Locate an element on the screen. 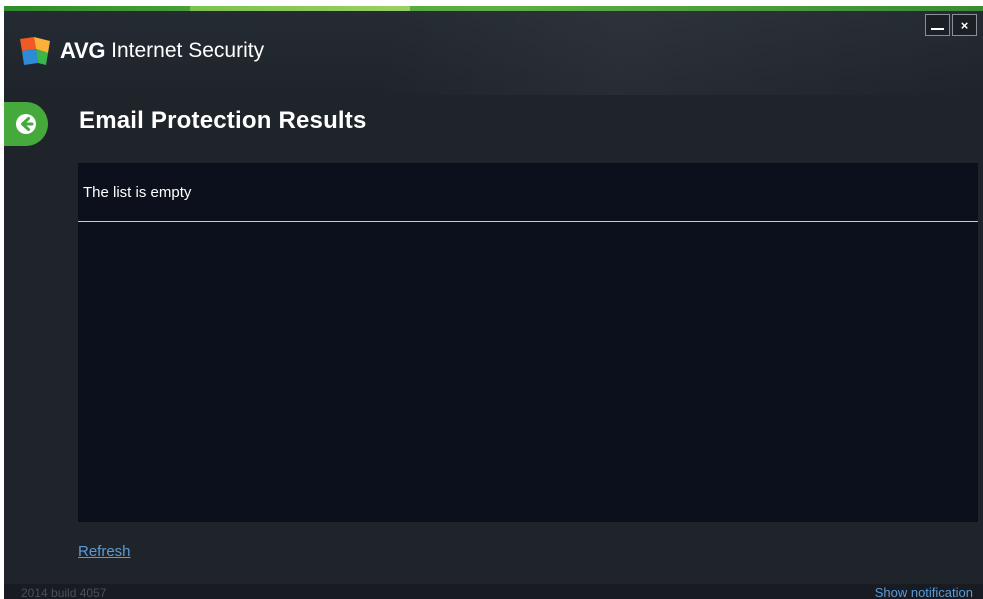 The height and width of the screenshot is (599, 983). window-controls: × is located at coordinates (951, 25).